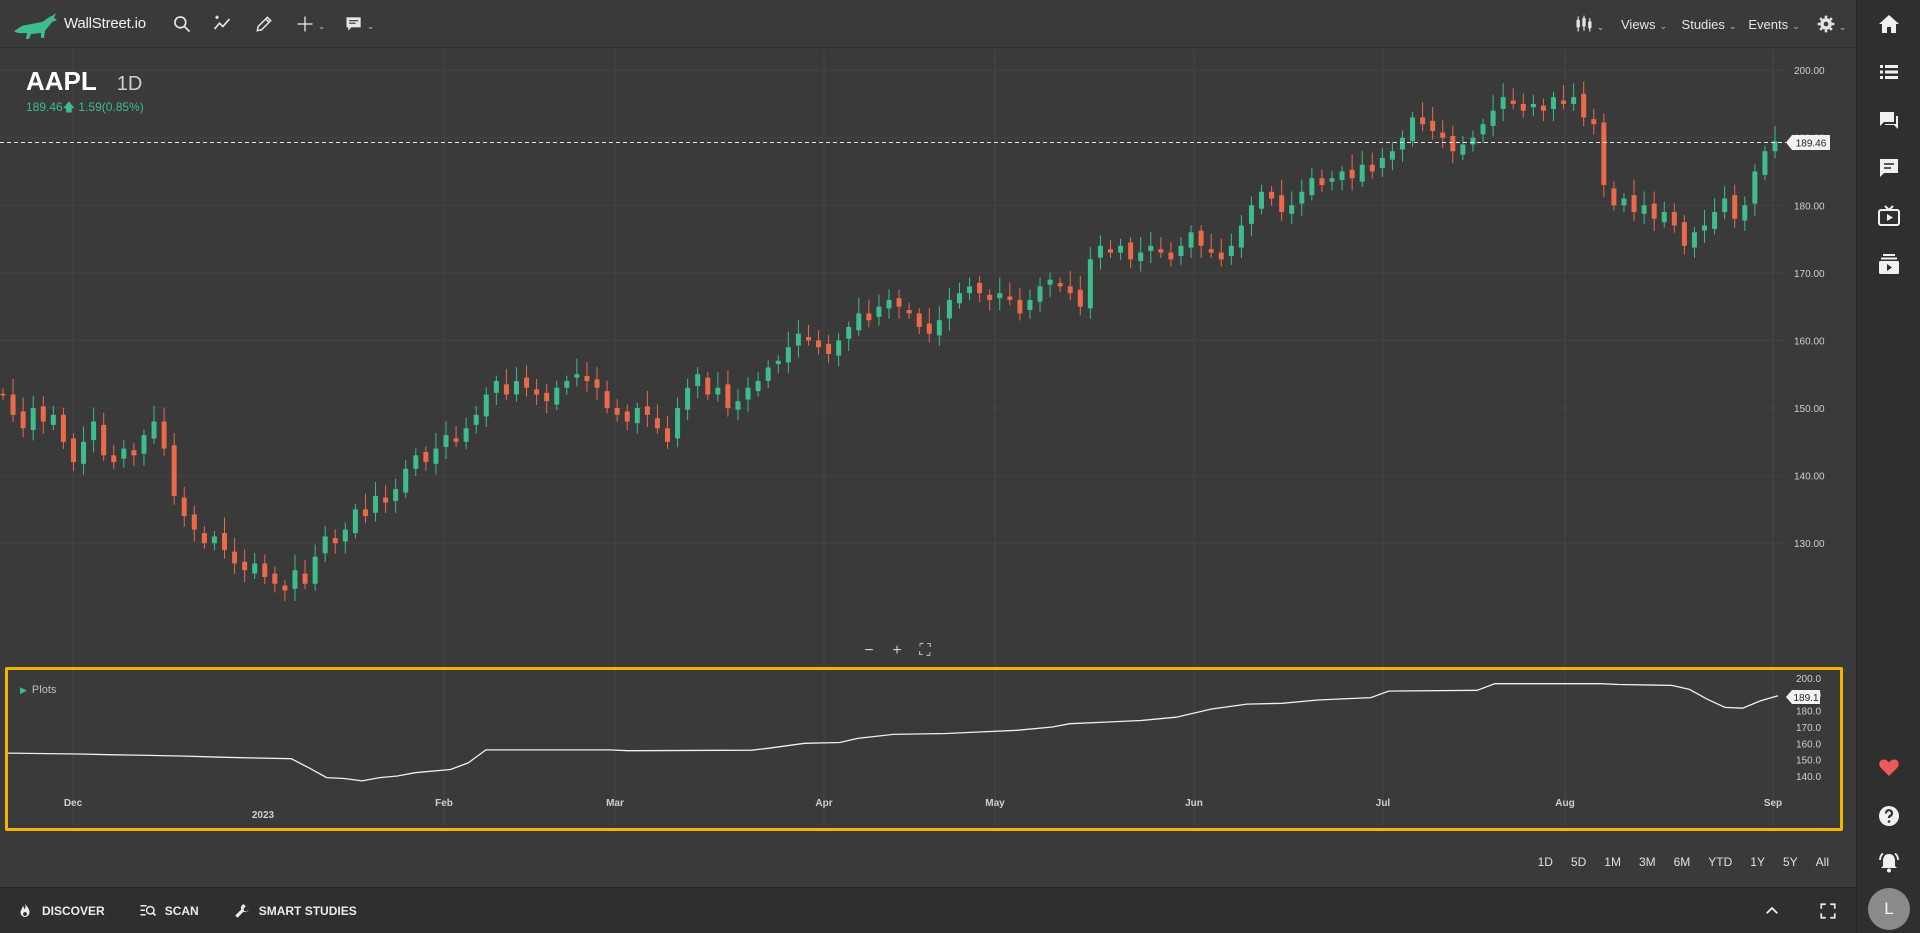  Describe the element at coordinates (1545, 862) in the screenshot. I see `range-button: 1D` at that location.